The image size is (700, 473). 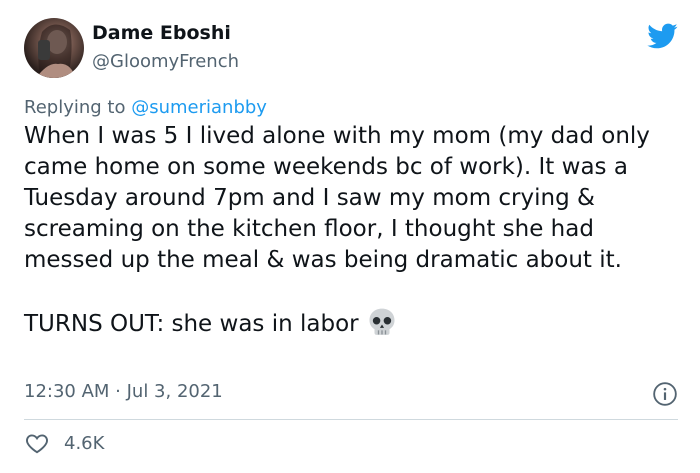 I want to click on tweet-timestamp: 12:30 AM · Jul 3, 2021, so click(x=123, y=391).